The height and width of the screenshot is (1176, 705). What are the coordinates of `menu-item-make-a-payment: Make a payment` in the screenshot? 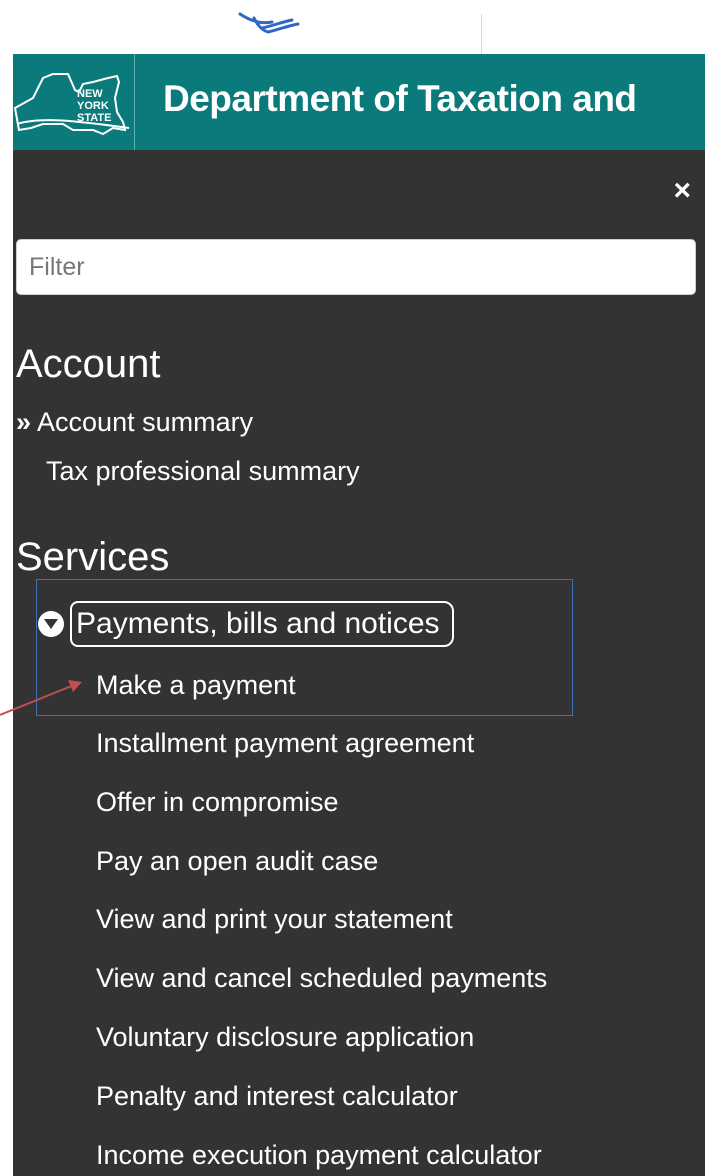 It's located at (196, 685).